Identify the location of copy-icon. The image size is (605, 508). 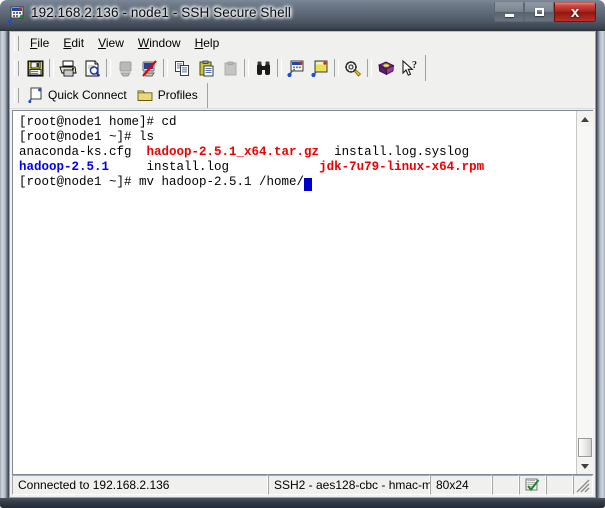
(182, 68).